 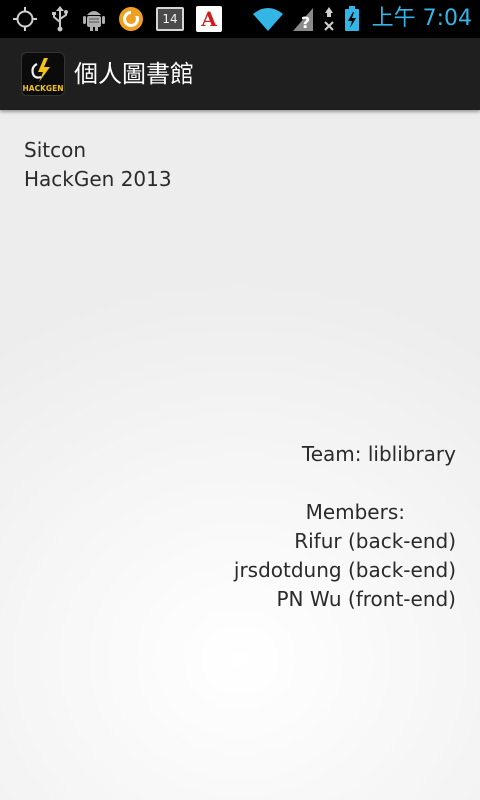 I want to click on member-item: Rifur (back-end), so click(x=375, y=541).